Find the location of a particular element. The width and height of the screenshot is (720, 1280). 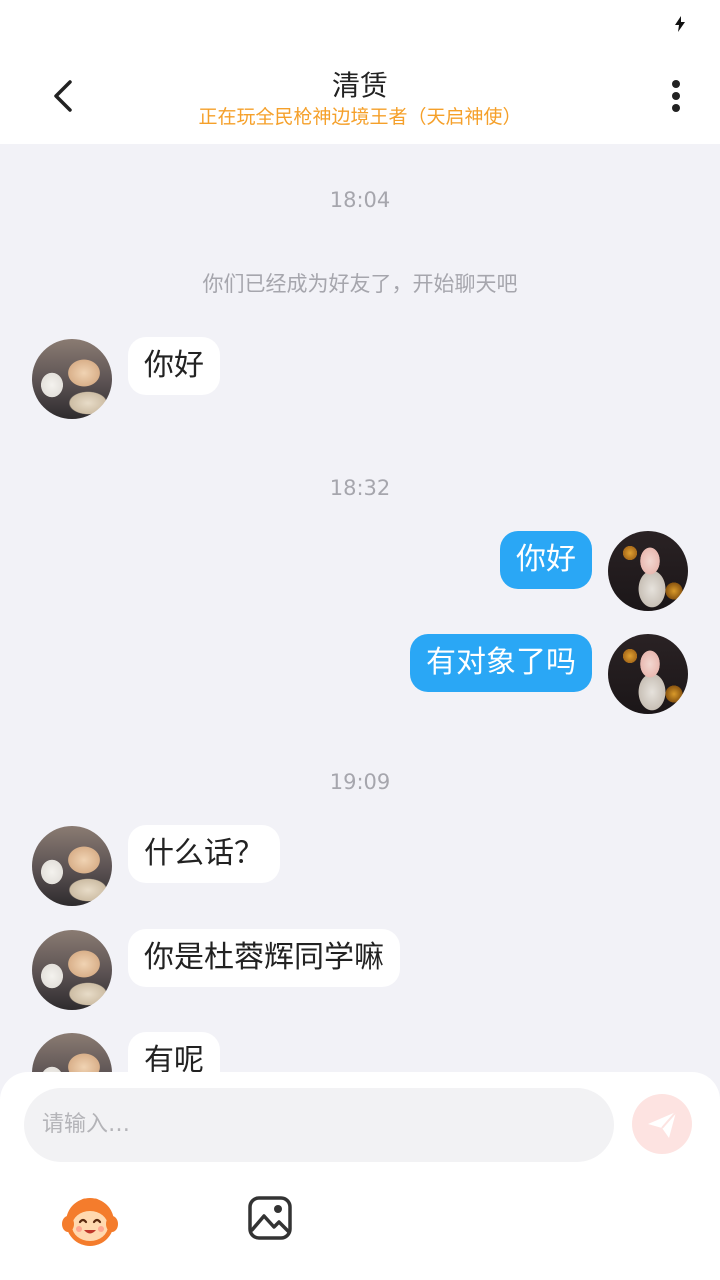

timestamp: 19:09 is located at coordinates (360, 782).